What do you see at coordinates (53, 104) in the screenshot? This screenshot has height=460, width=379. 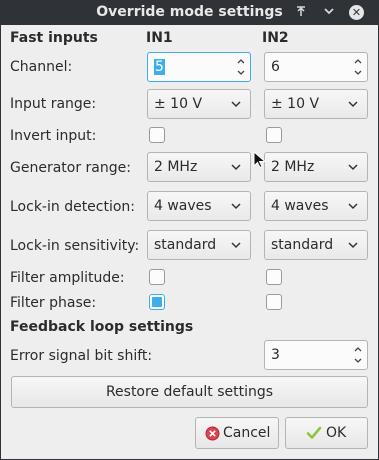 I see `input-range-label: Input range:` at bounding box center [53, 104].